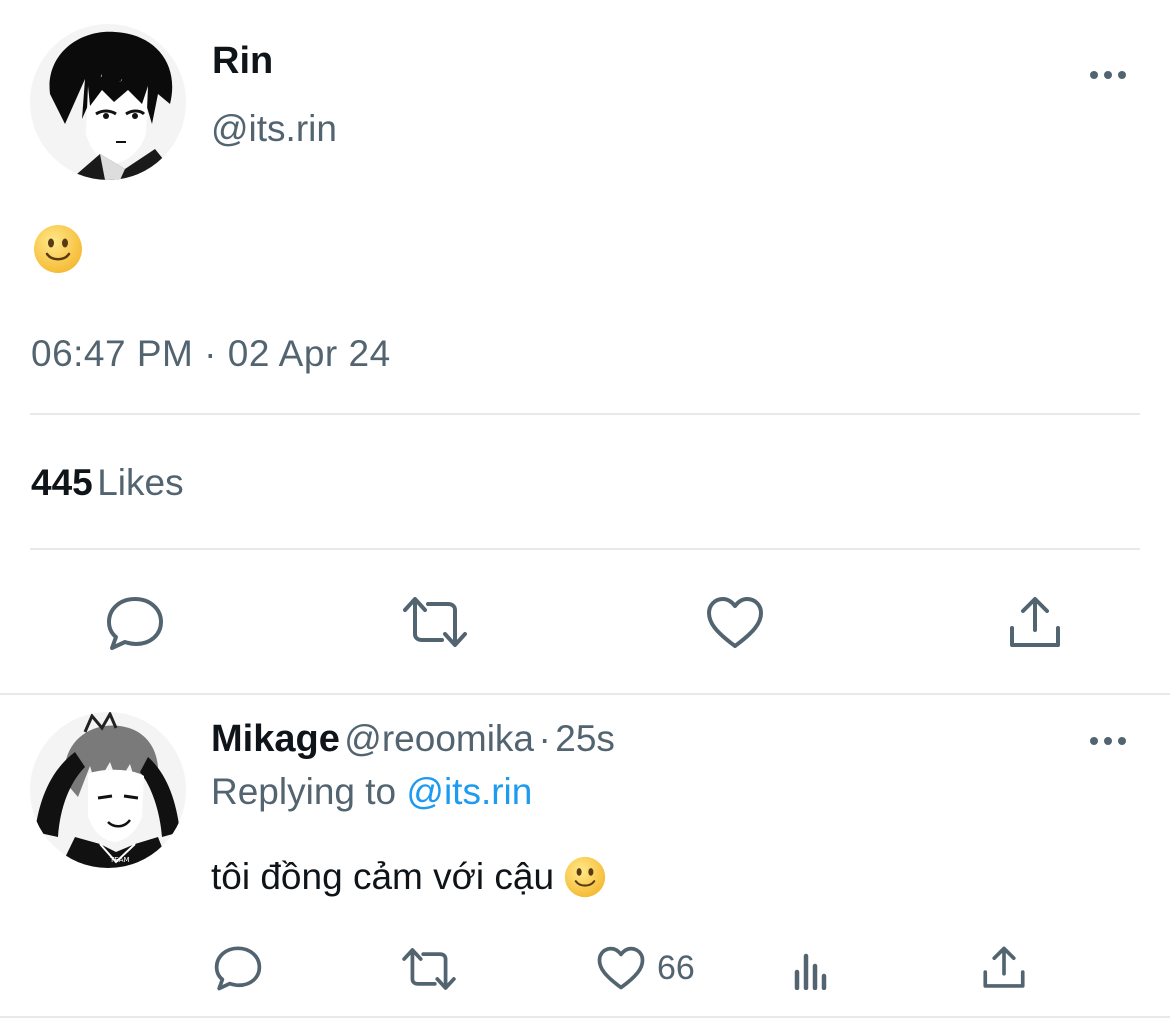  I want to click on reply-retweet-button, so click(429, 969).